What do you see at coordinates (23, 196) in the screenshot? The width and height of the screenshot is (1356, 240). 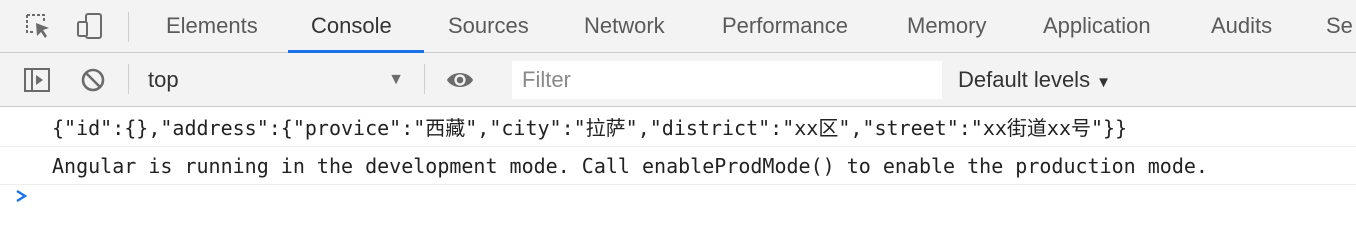 I see `console-prompt-icon` at bounding box center [23, 196].